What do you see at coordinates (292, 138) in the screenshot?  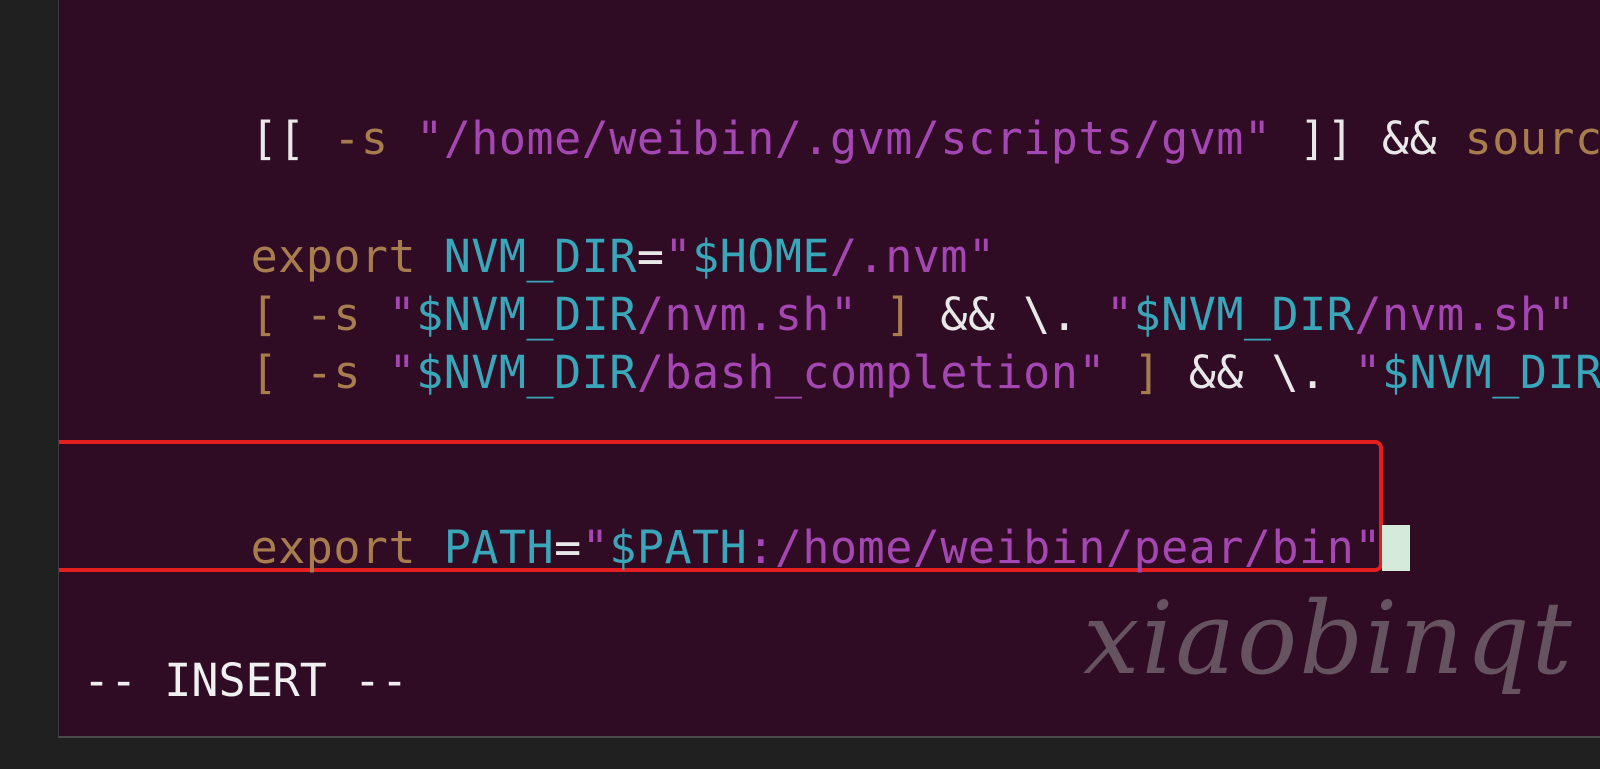 I see `bracket-open: [[` at bounding box center [292, 138].